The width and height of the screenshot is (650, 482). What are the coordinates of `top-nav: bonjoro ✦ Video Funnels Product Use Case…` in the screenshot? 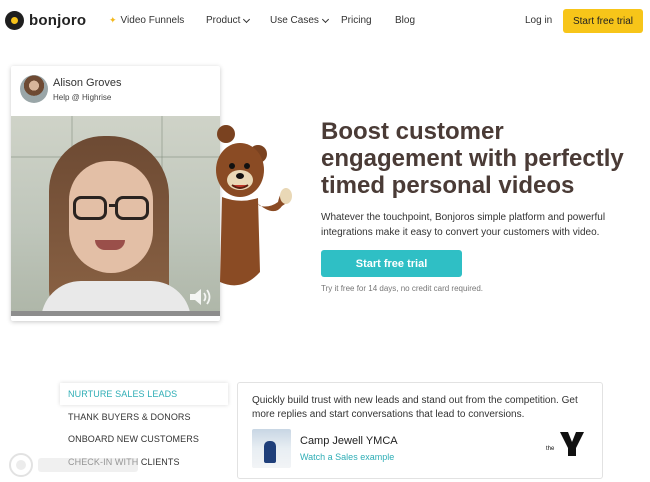 It's located at (325, 21).